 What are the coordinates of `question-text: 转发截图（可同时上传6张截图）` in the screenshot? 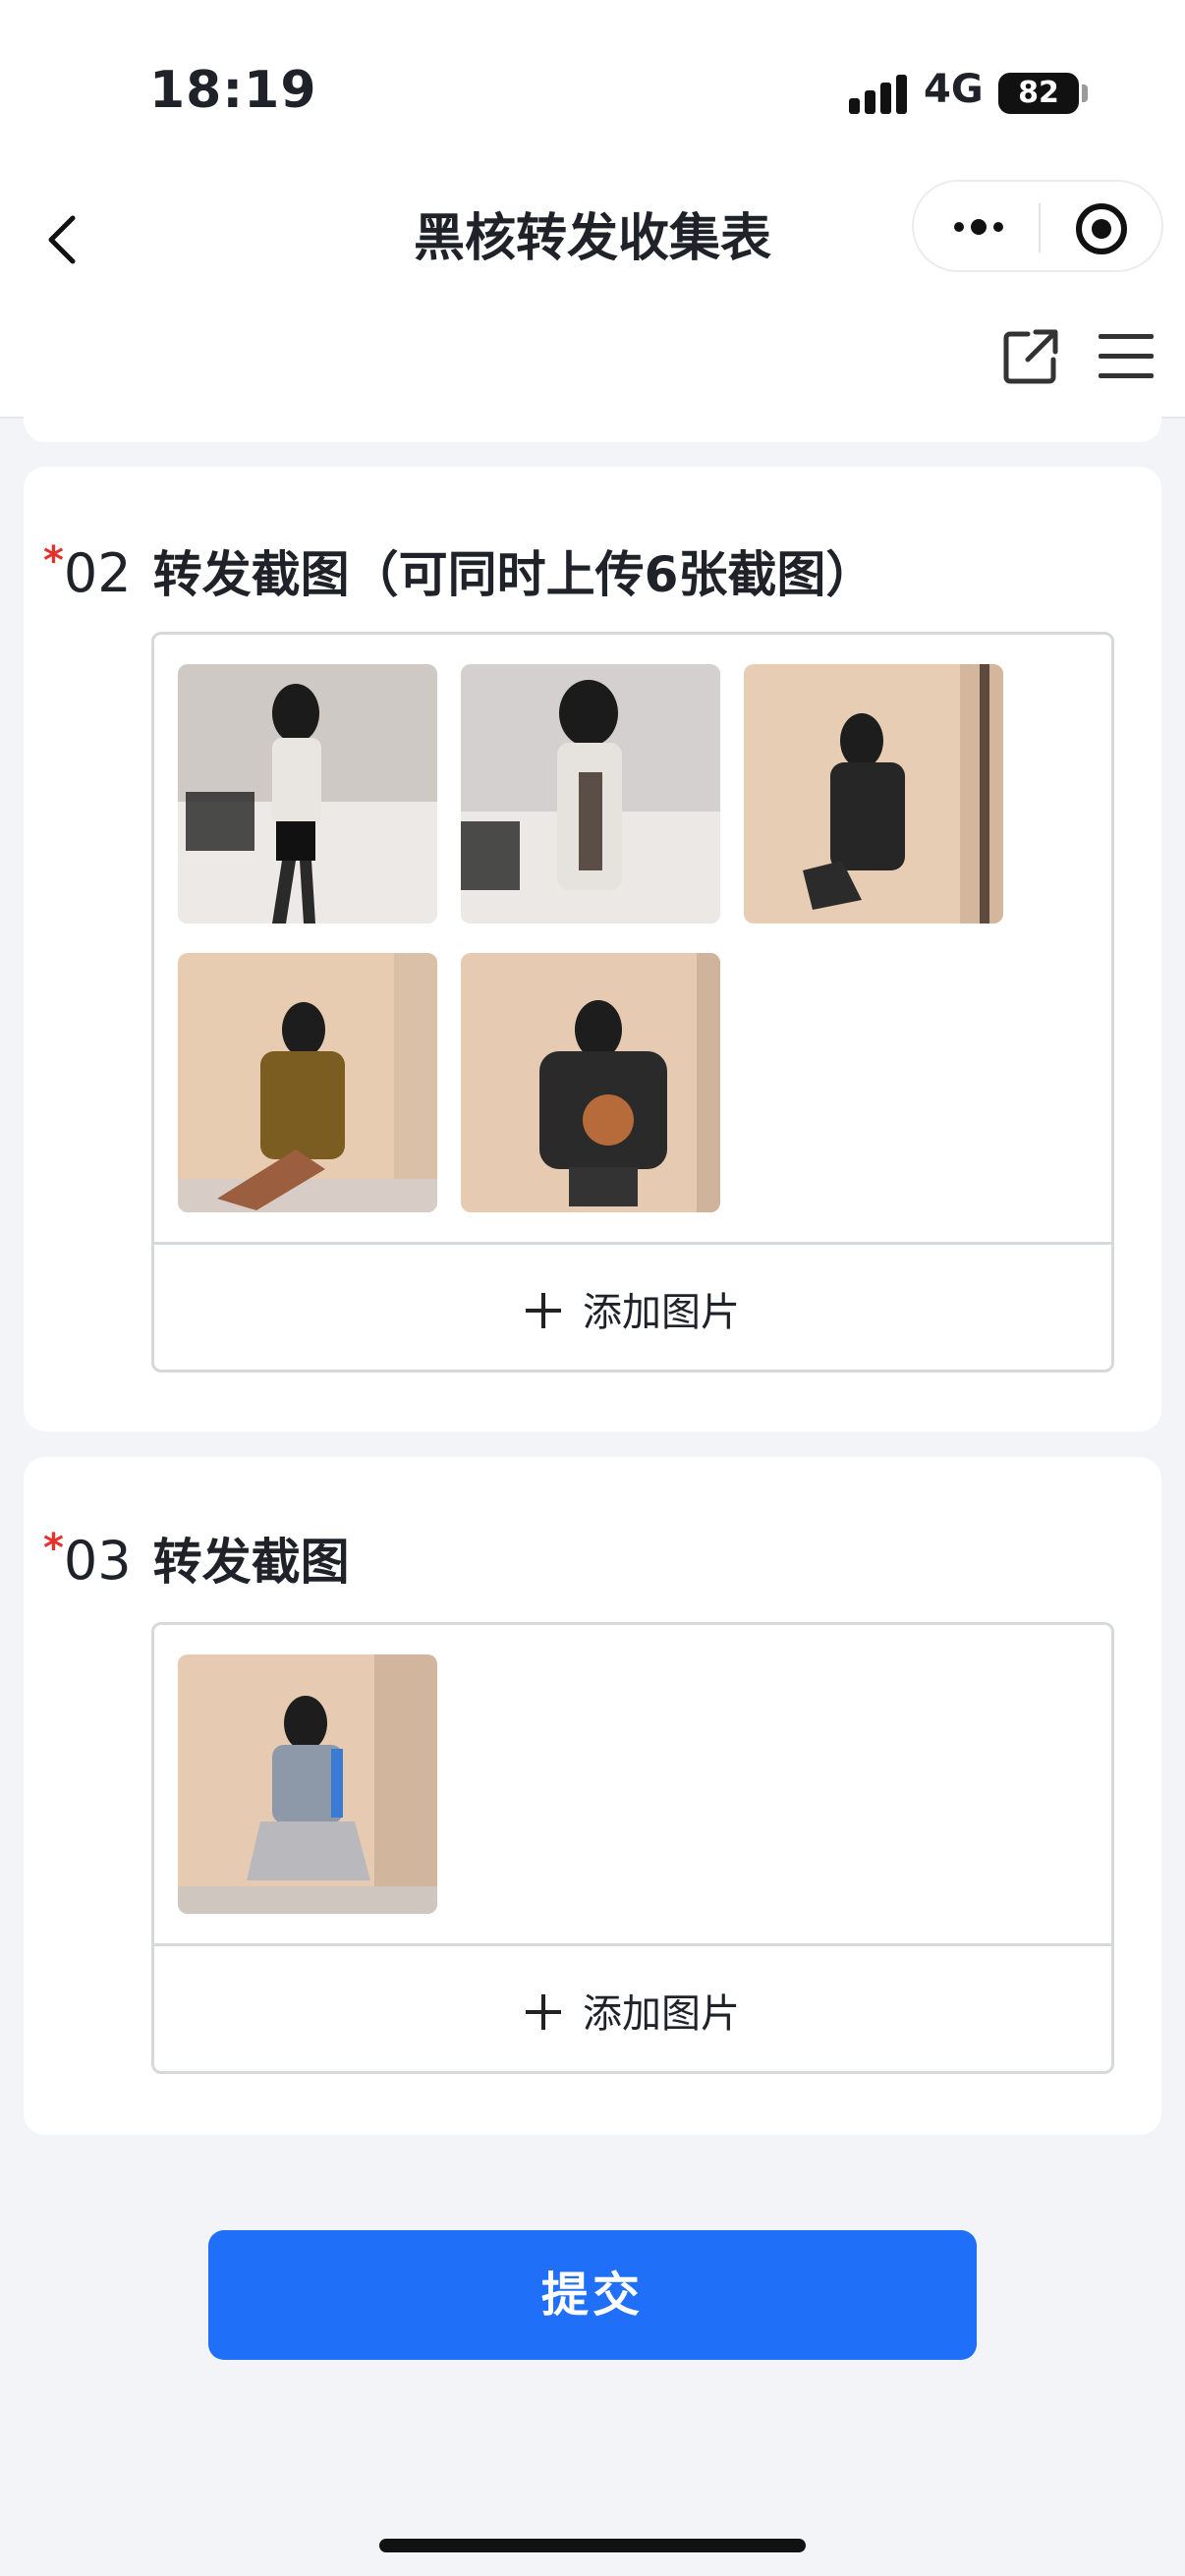 It's located at (513, 574).